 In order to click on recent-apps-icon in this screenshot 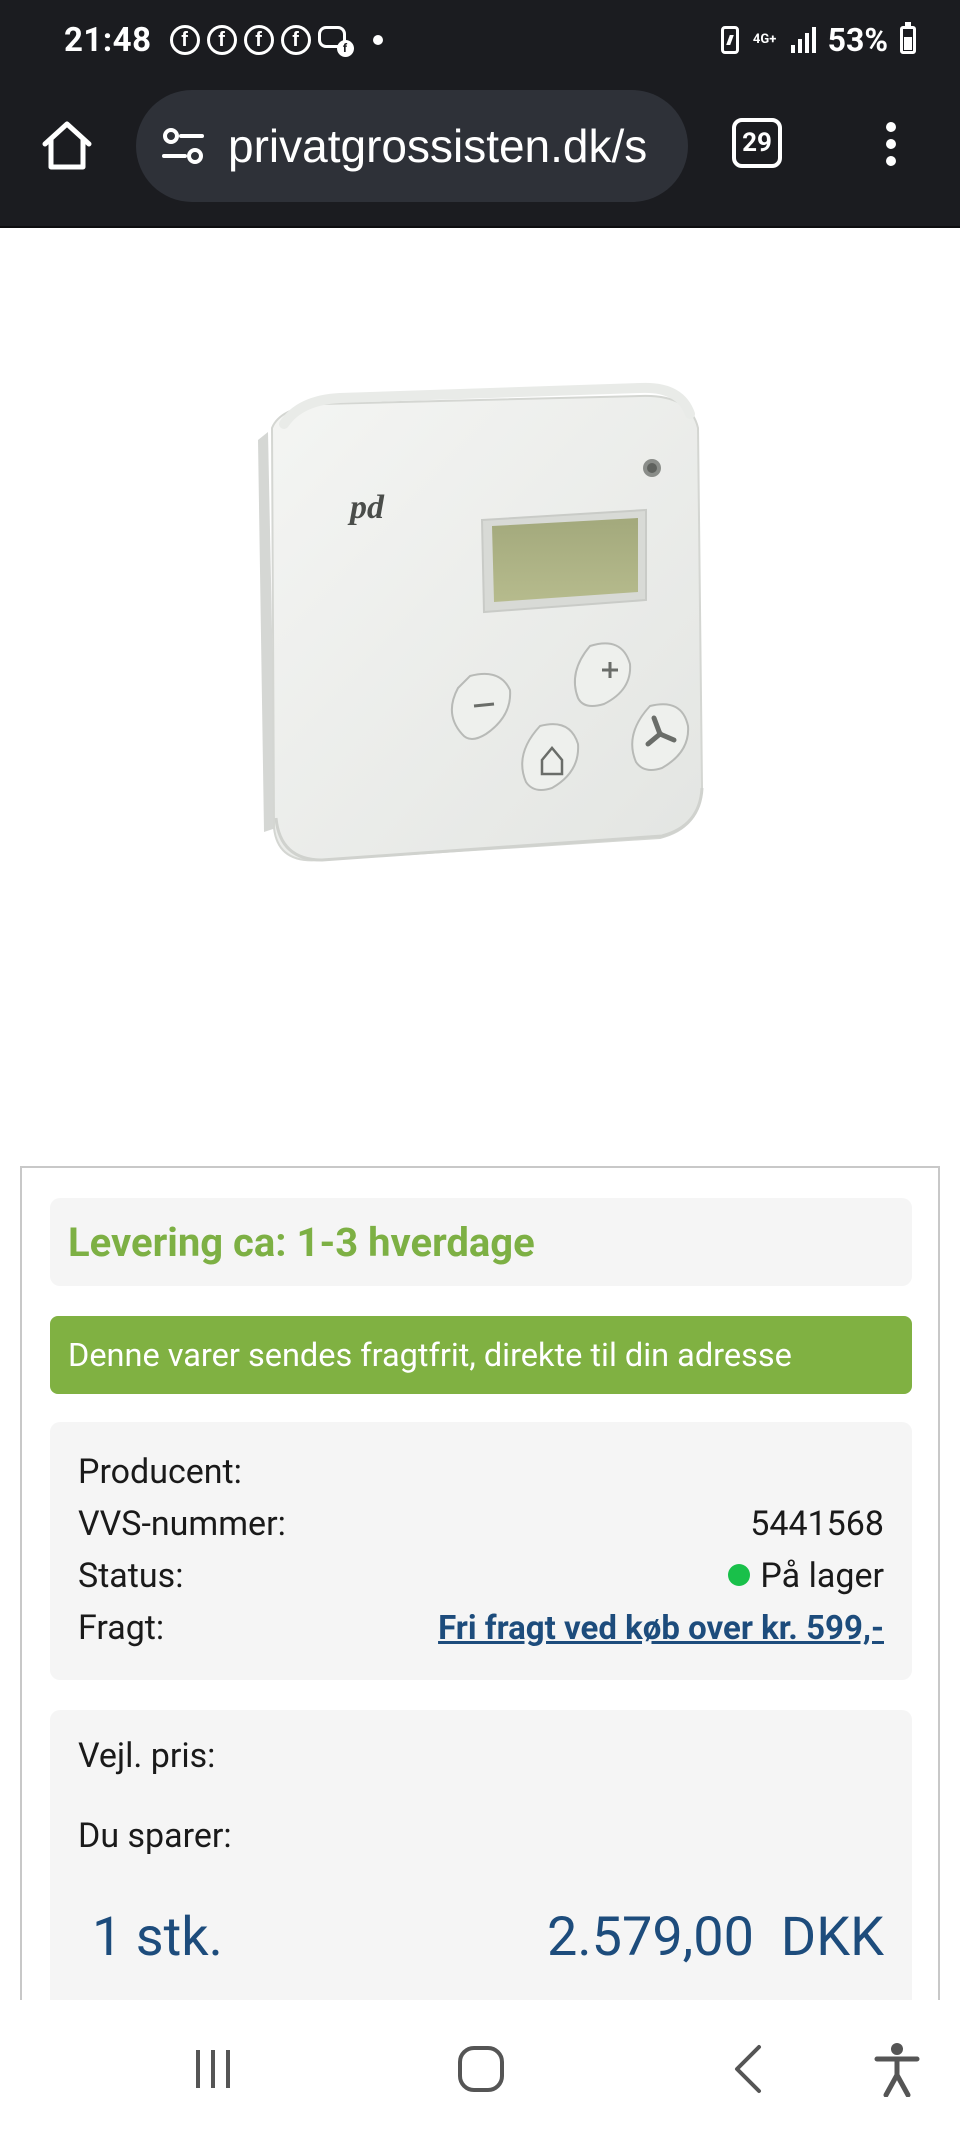, I will do `click(213, 2069)`.